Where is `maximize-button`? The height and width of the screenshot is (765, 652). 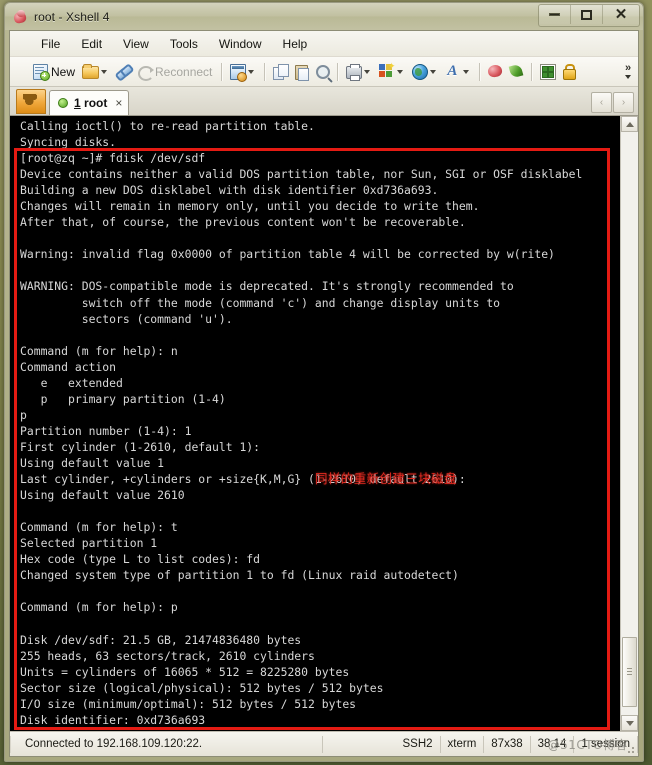 maximize-button is located at coordinates (587, 14).